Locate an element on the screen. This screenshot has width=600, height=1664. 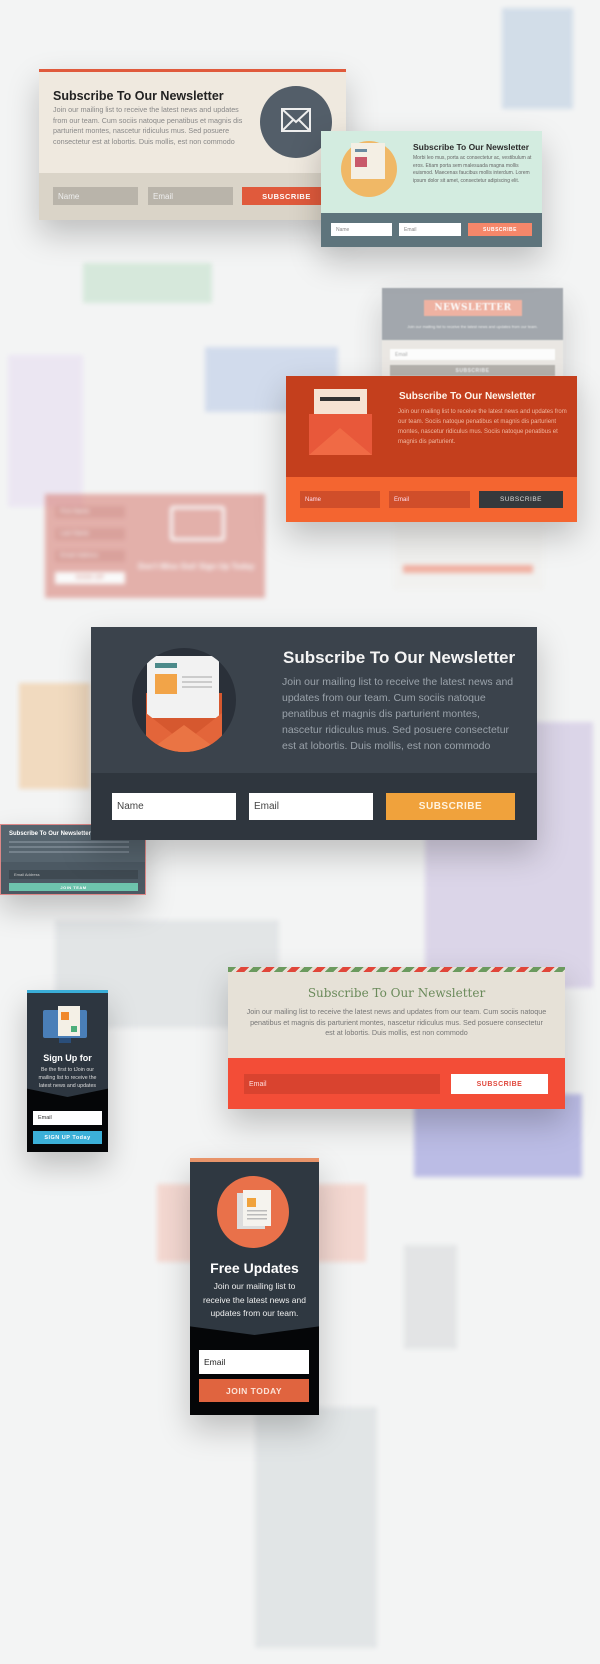
faded-card-ribbon-bottom is located at coordinates (468, 555).